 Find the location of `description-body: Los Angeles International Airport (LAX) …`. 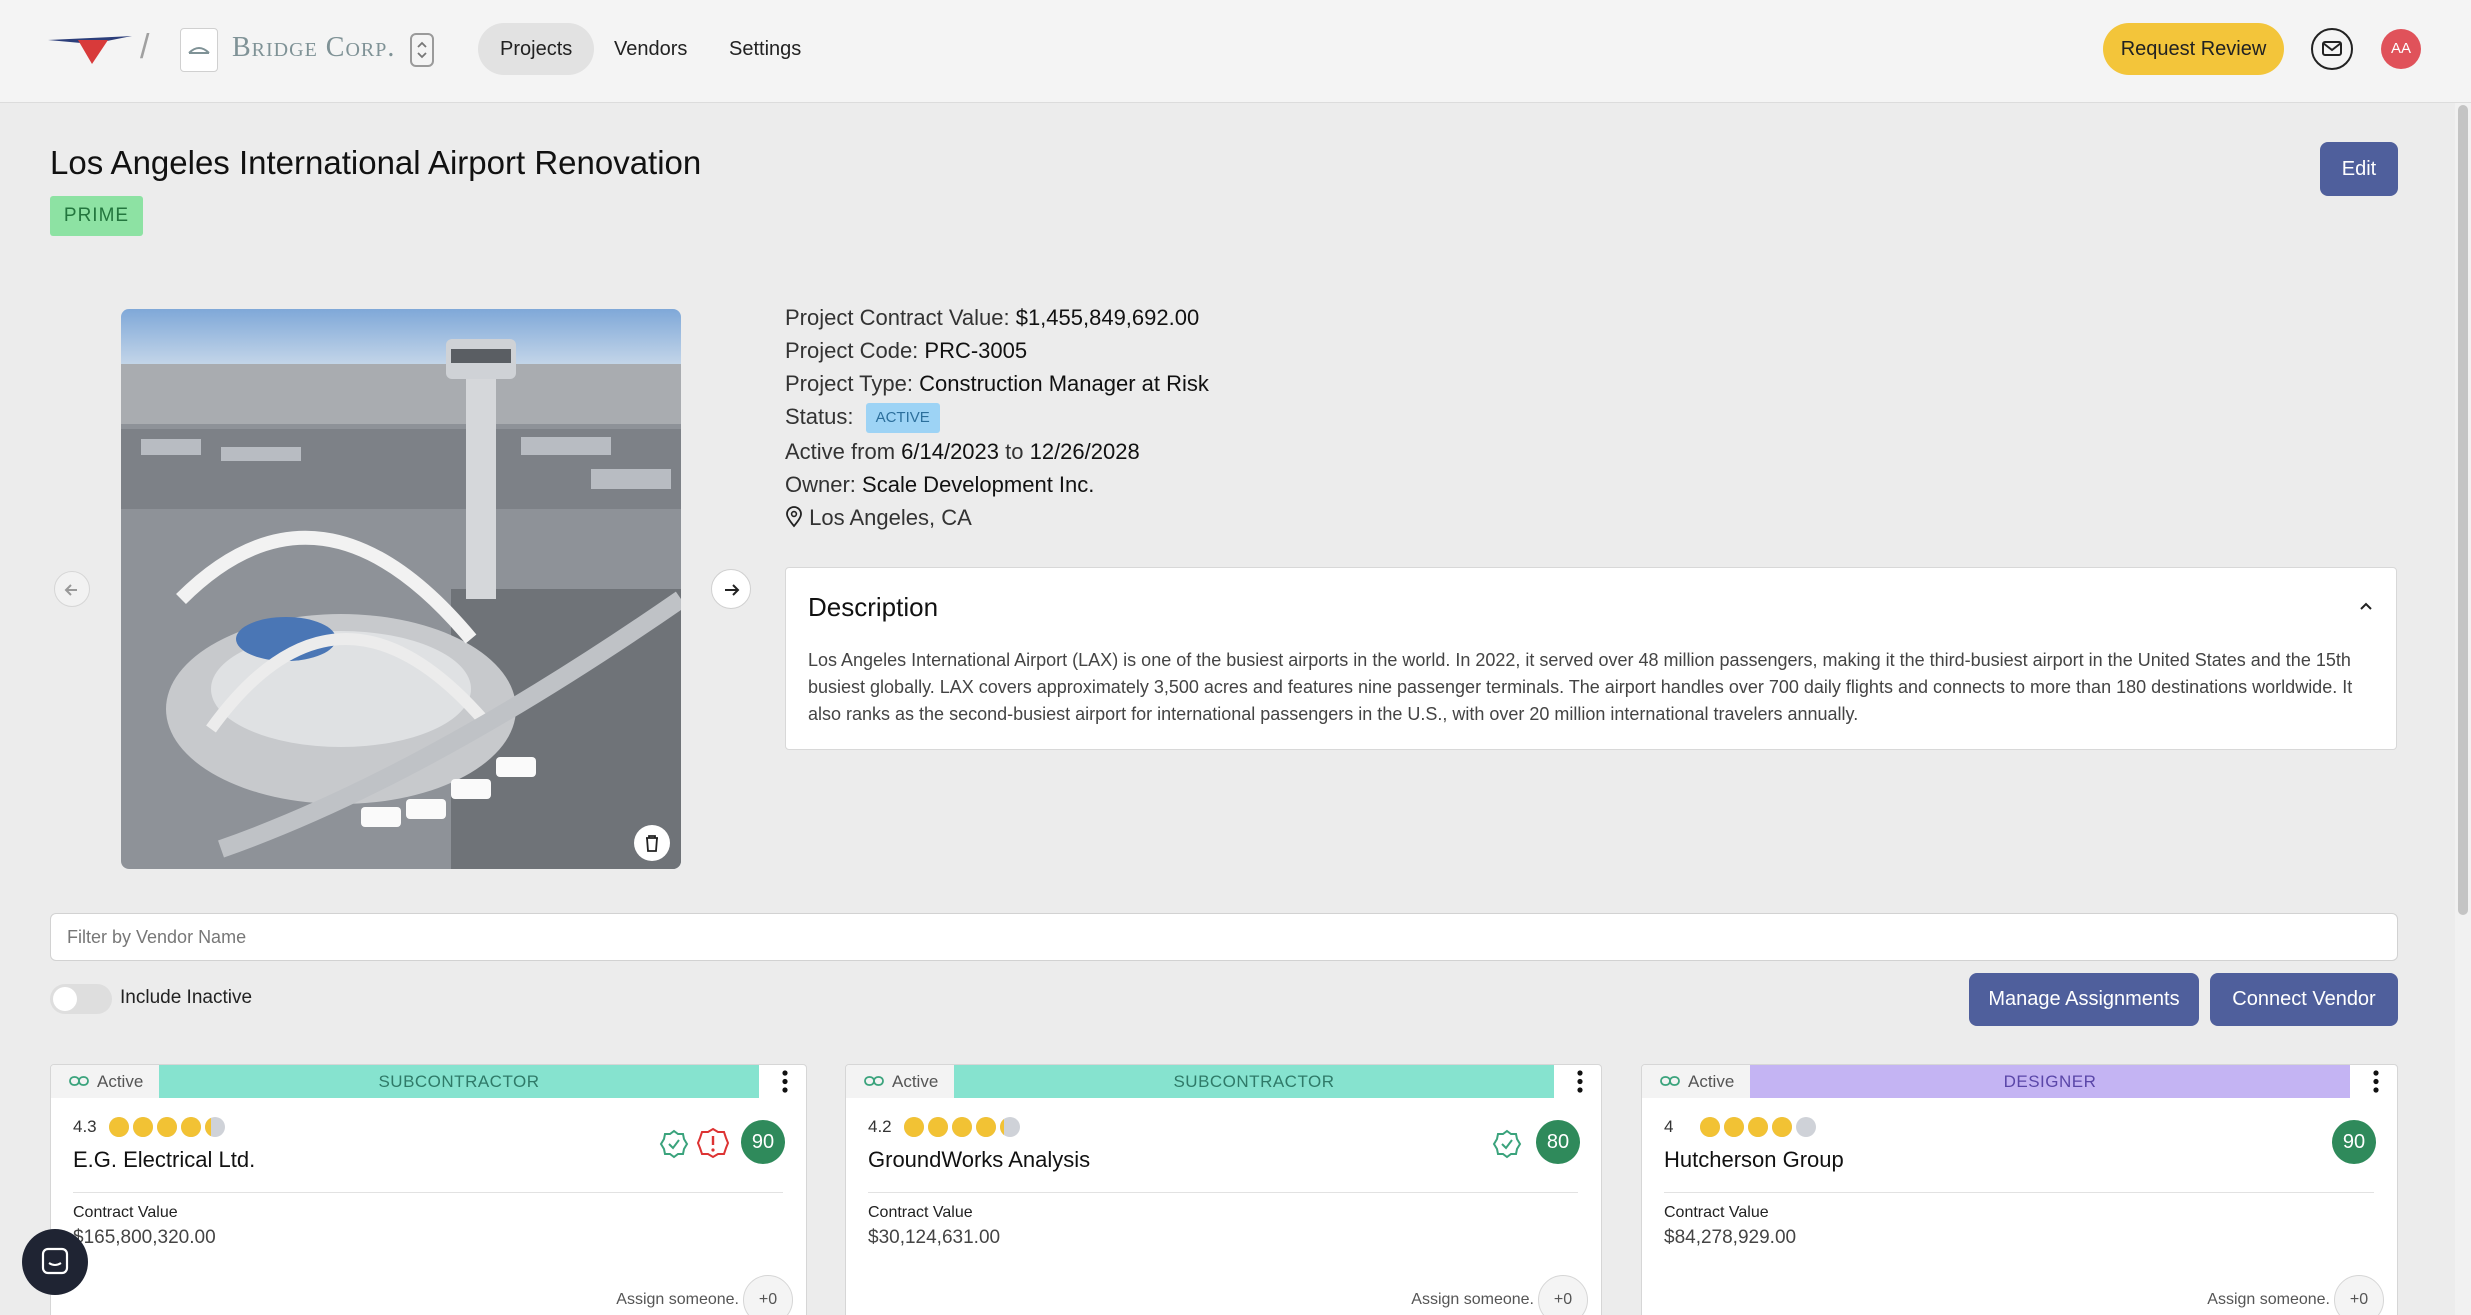

description-body: Los Angeles International Airport (LAX) … is located at coordinates (1580, 687).